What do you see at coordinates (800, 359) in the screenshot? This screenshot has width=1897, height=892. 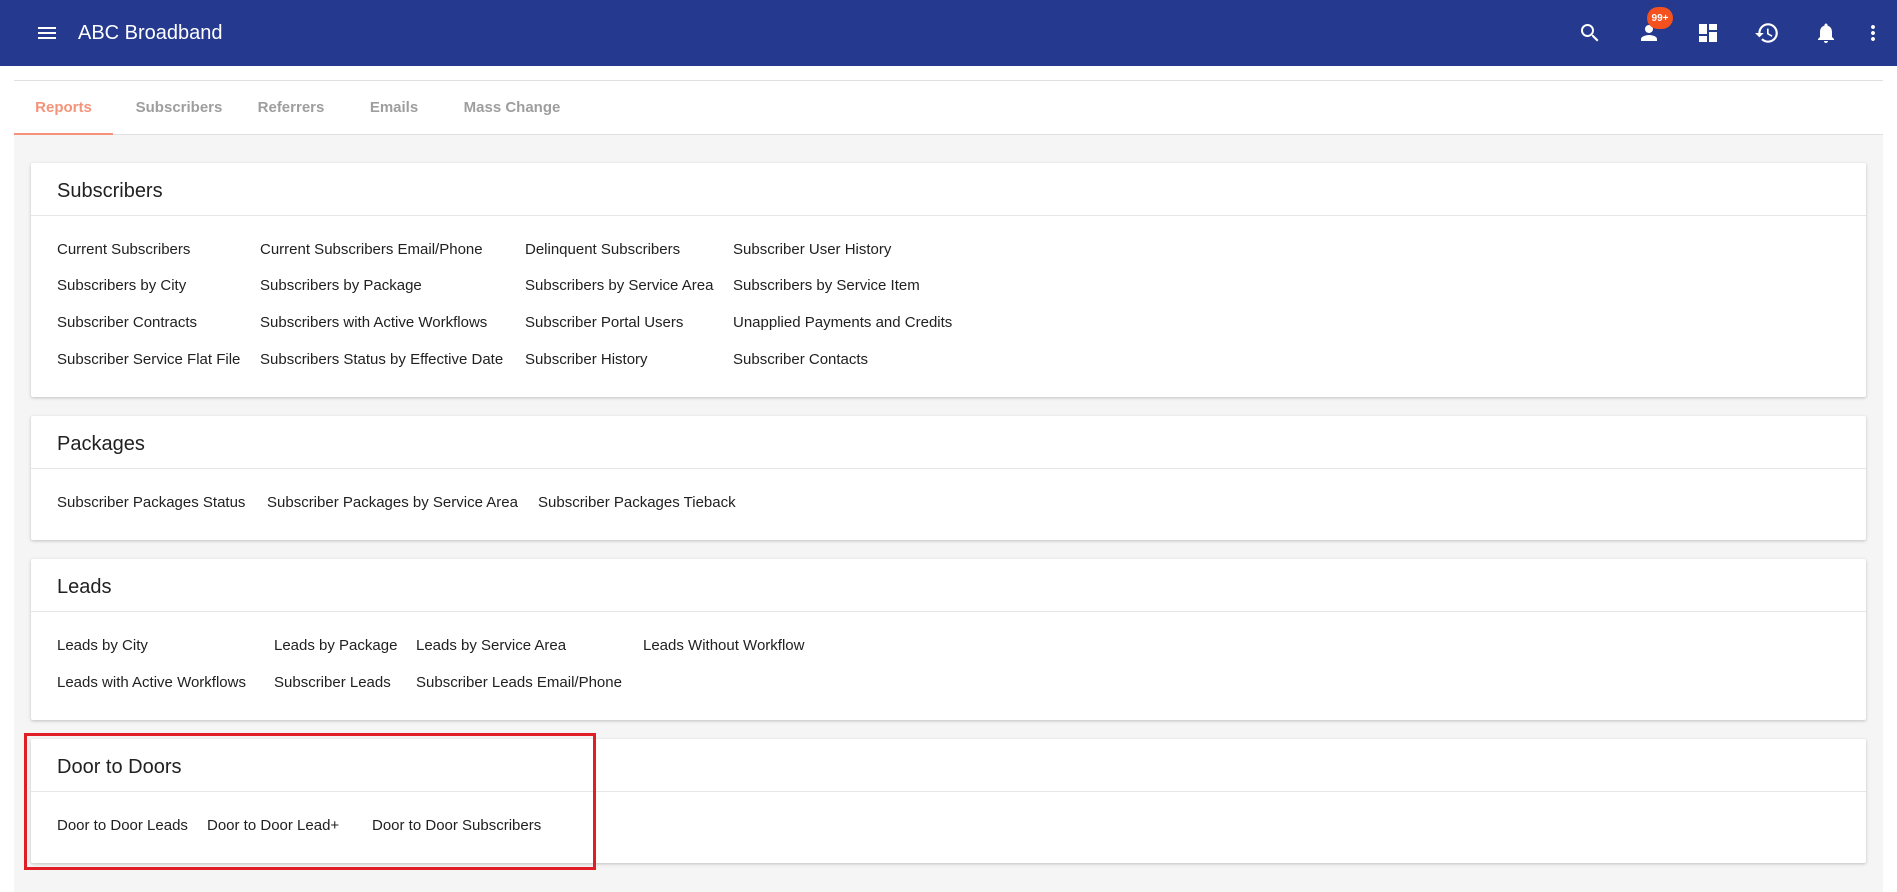 I see `report-link: Subscriber Contacts` at bounding box center [800, 359].